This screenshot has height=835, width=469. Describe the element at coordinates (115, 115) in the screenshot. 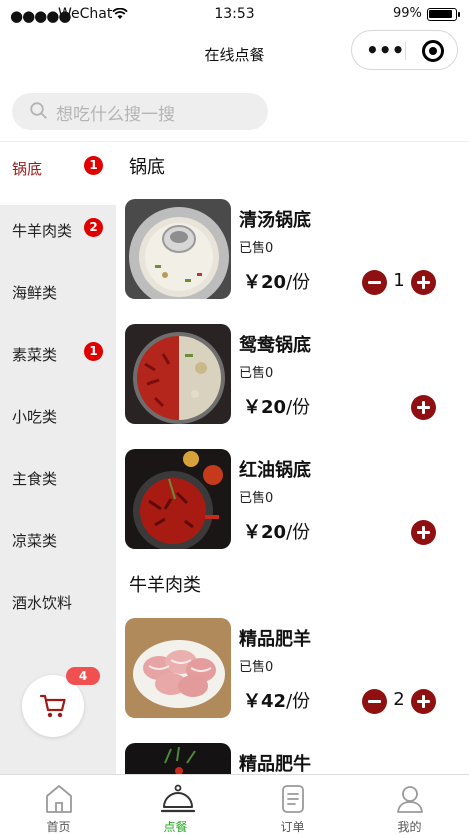

I see `search-placeholder: 想吃什么搜一搜` at that location.